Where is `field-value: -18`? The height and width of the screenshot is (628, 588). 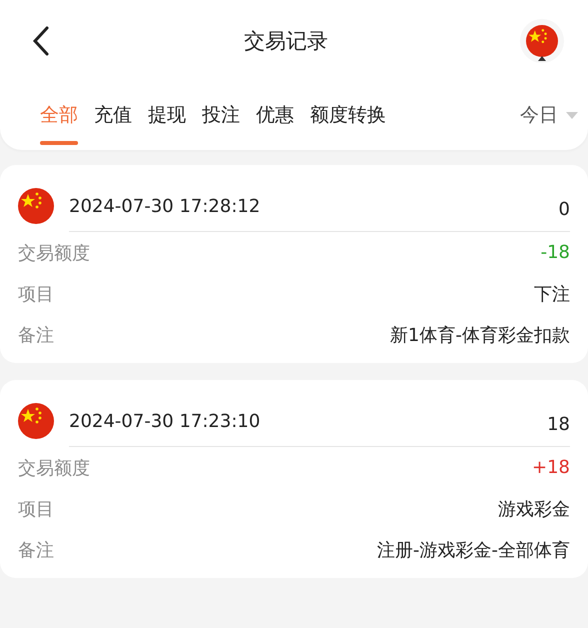 field-value: -18 is located at coordinates (555, 252).